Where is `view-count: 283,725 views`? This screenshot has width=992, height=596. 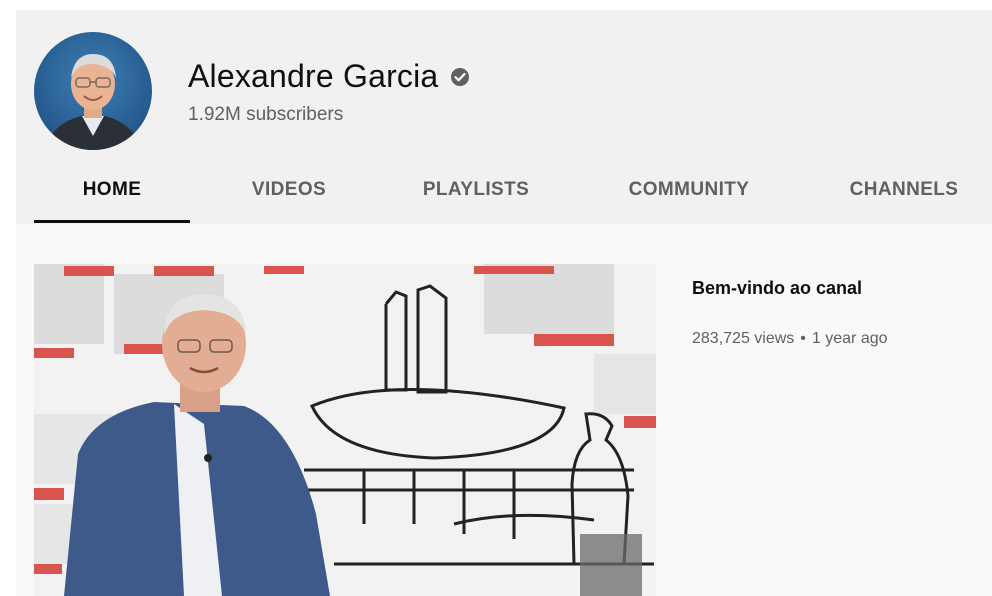
view-count: 283,725 views is located at coordinates (743, 338).